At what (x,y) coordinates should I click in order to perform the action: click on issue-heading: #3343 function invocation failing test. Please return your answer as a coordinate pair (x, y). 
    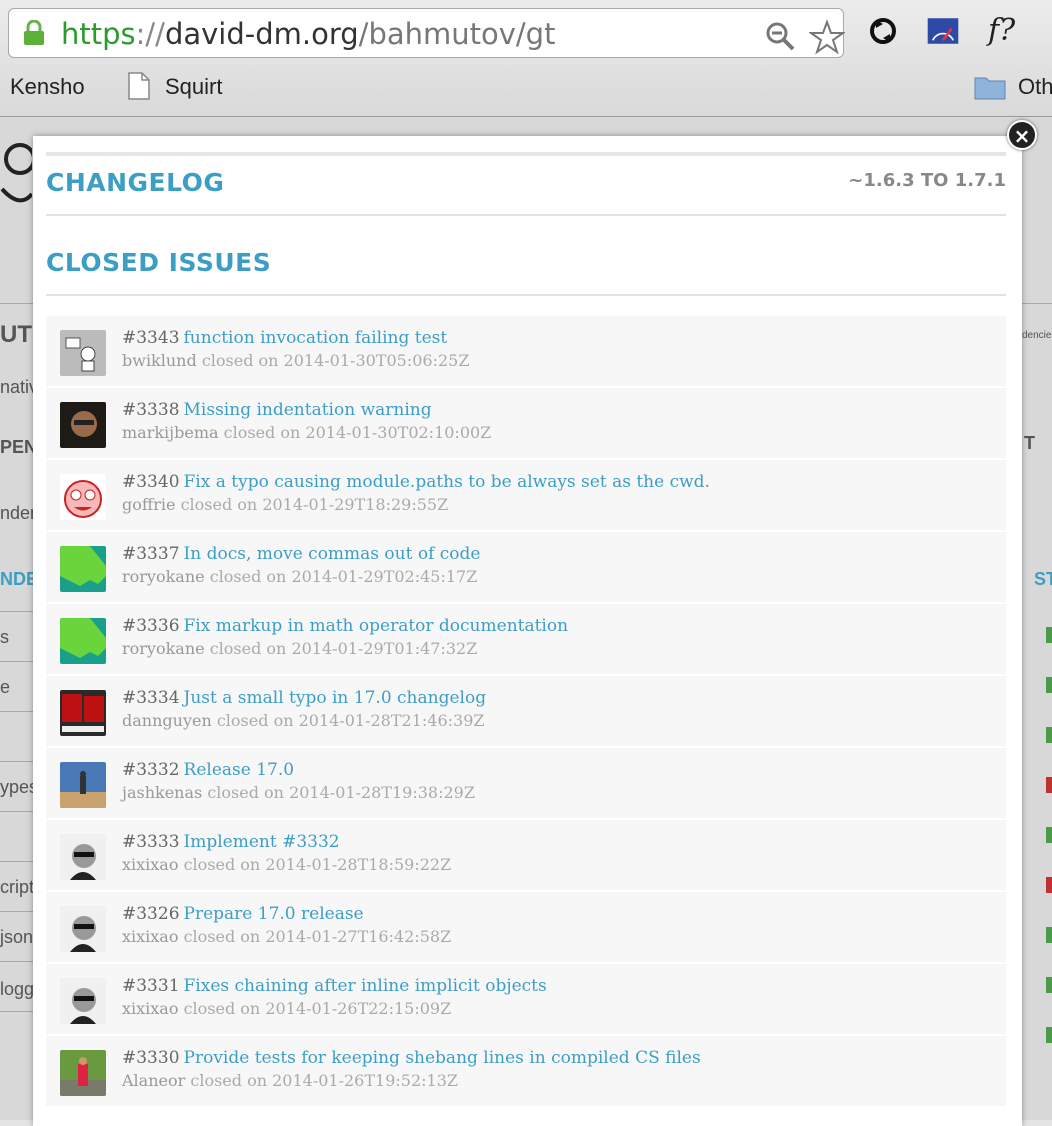
    Looking at the image, I should click on (284, 338).